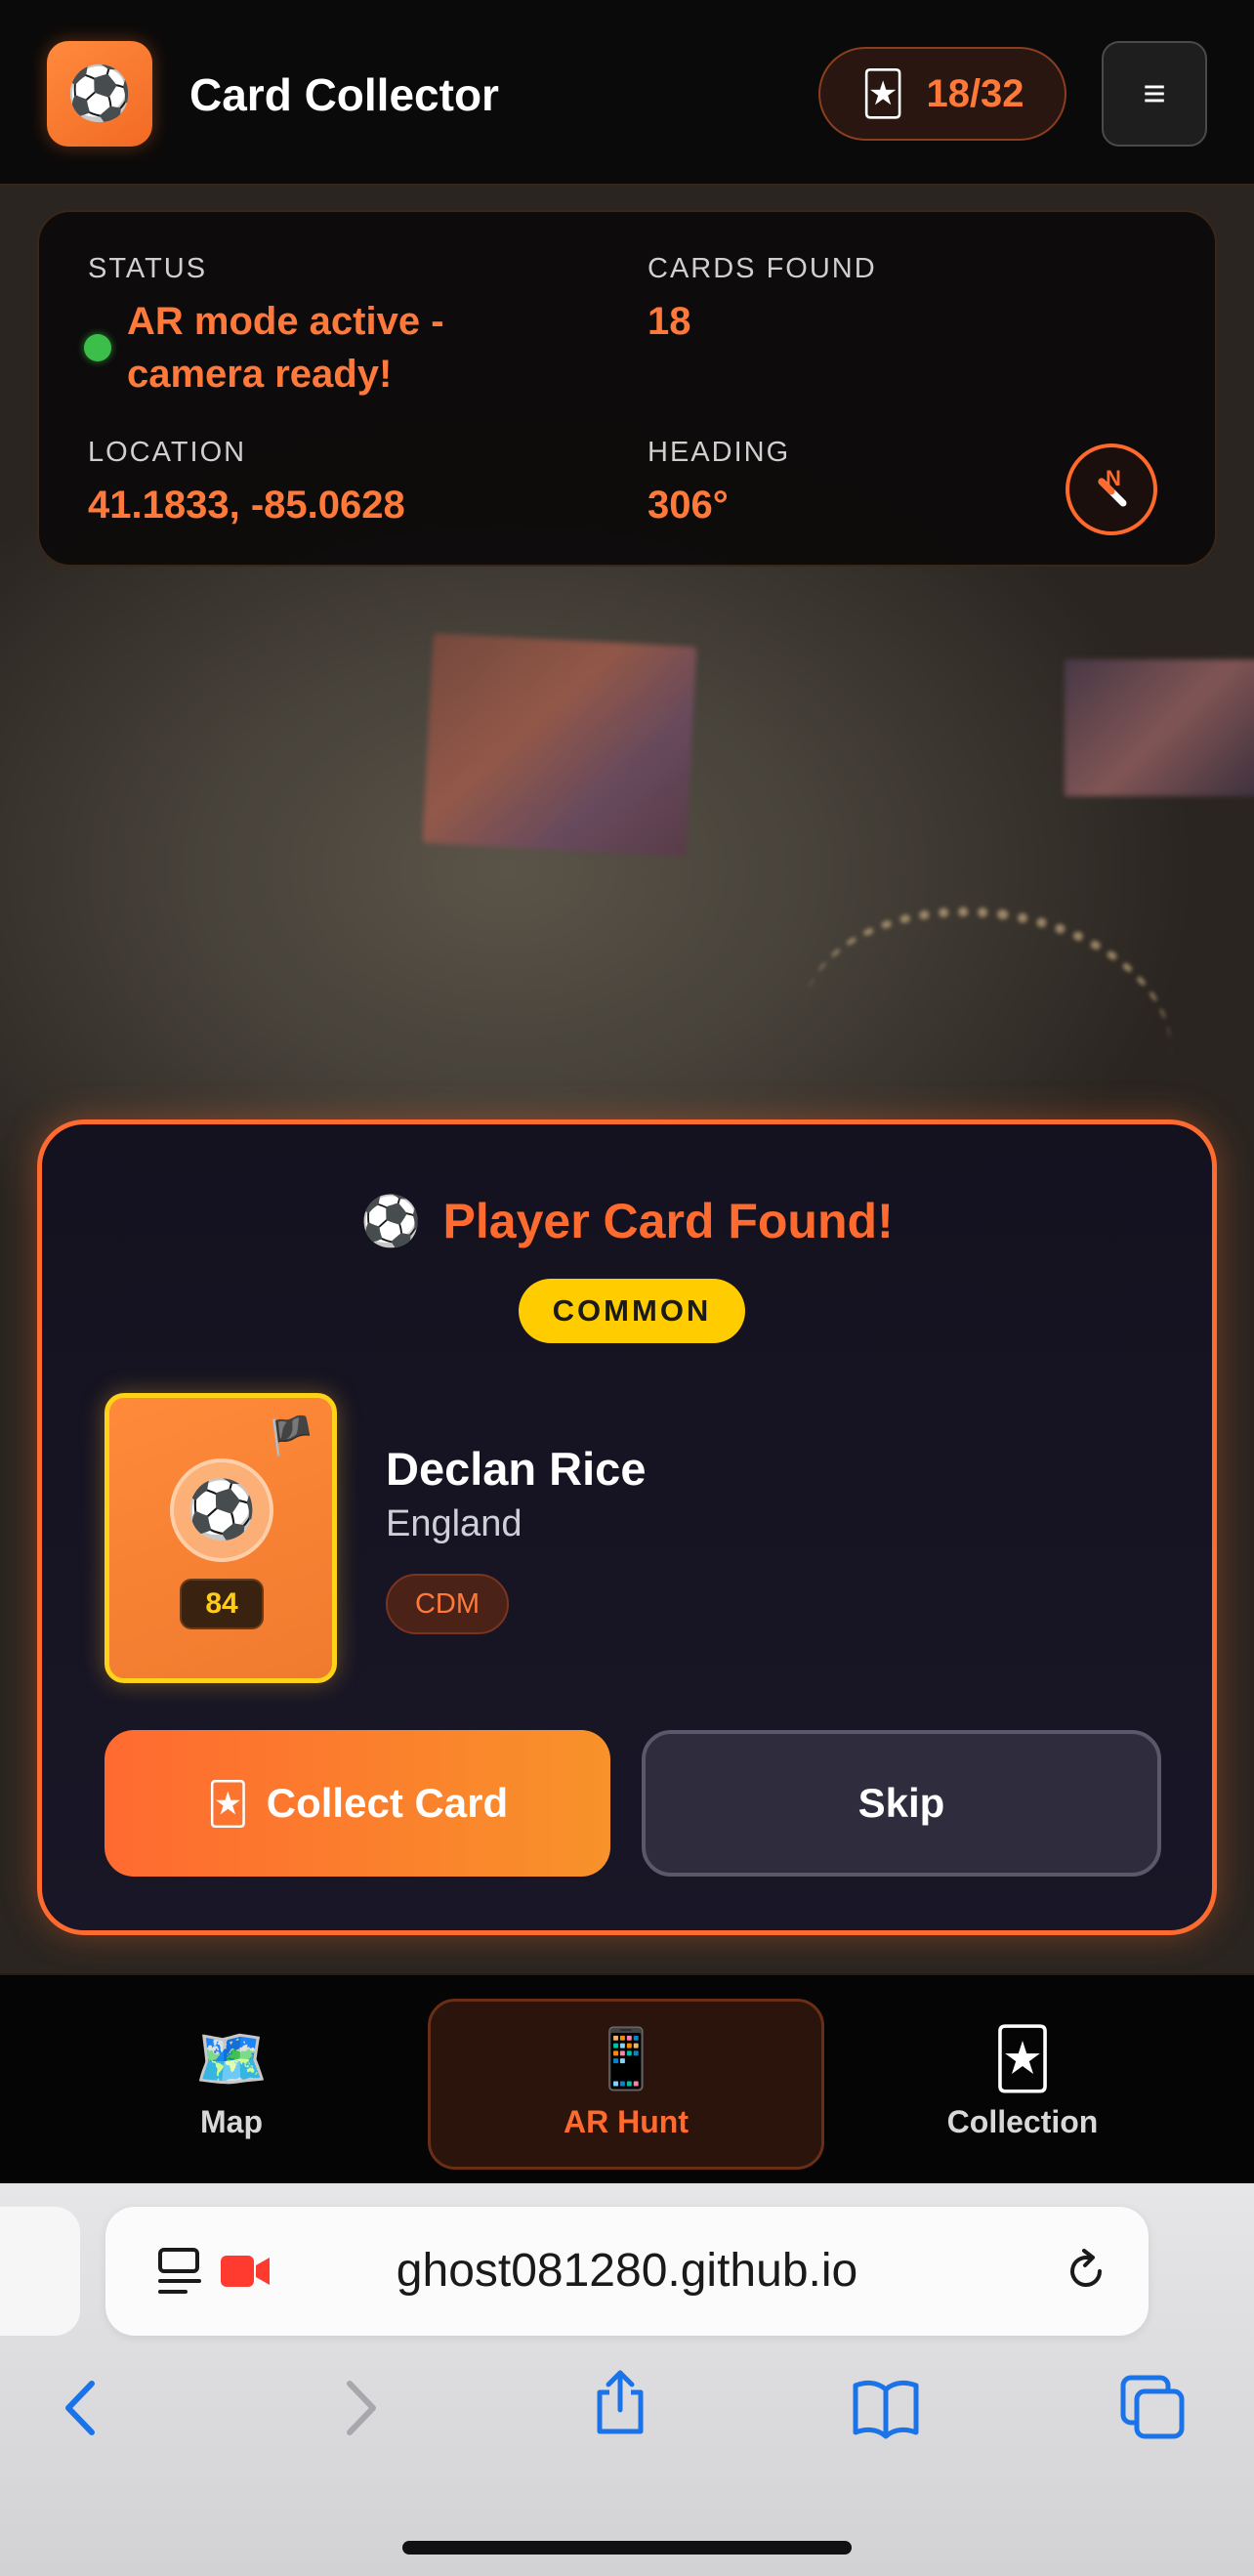  Describe the element at coordinates (40, 2271) in the screenshot. I see `previous-tab-preview` at that location.